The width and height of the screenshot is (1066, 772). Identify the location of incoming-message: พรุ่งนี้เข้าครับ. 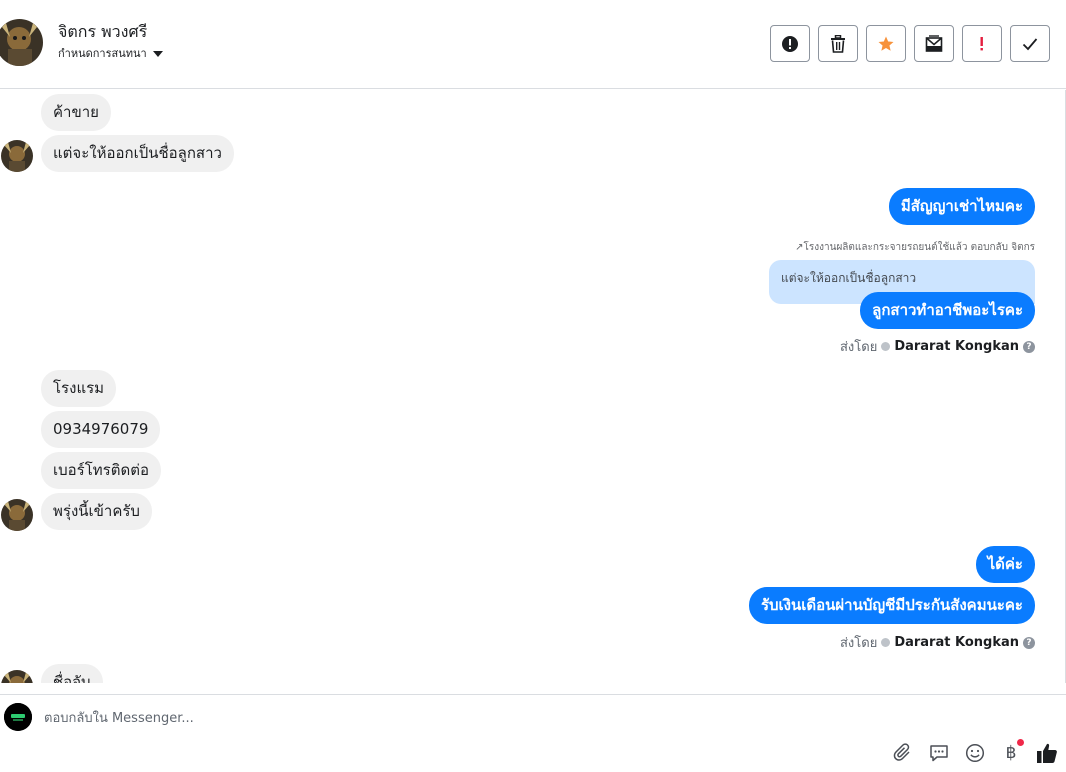
(96, 511).